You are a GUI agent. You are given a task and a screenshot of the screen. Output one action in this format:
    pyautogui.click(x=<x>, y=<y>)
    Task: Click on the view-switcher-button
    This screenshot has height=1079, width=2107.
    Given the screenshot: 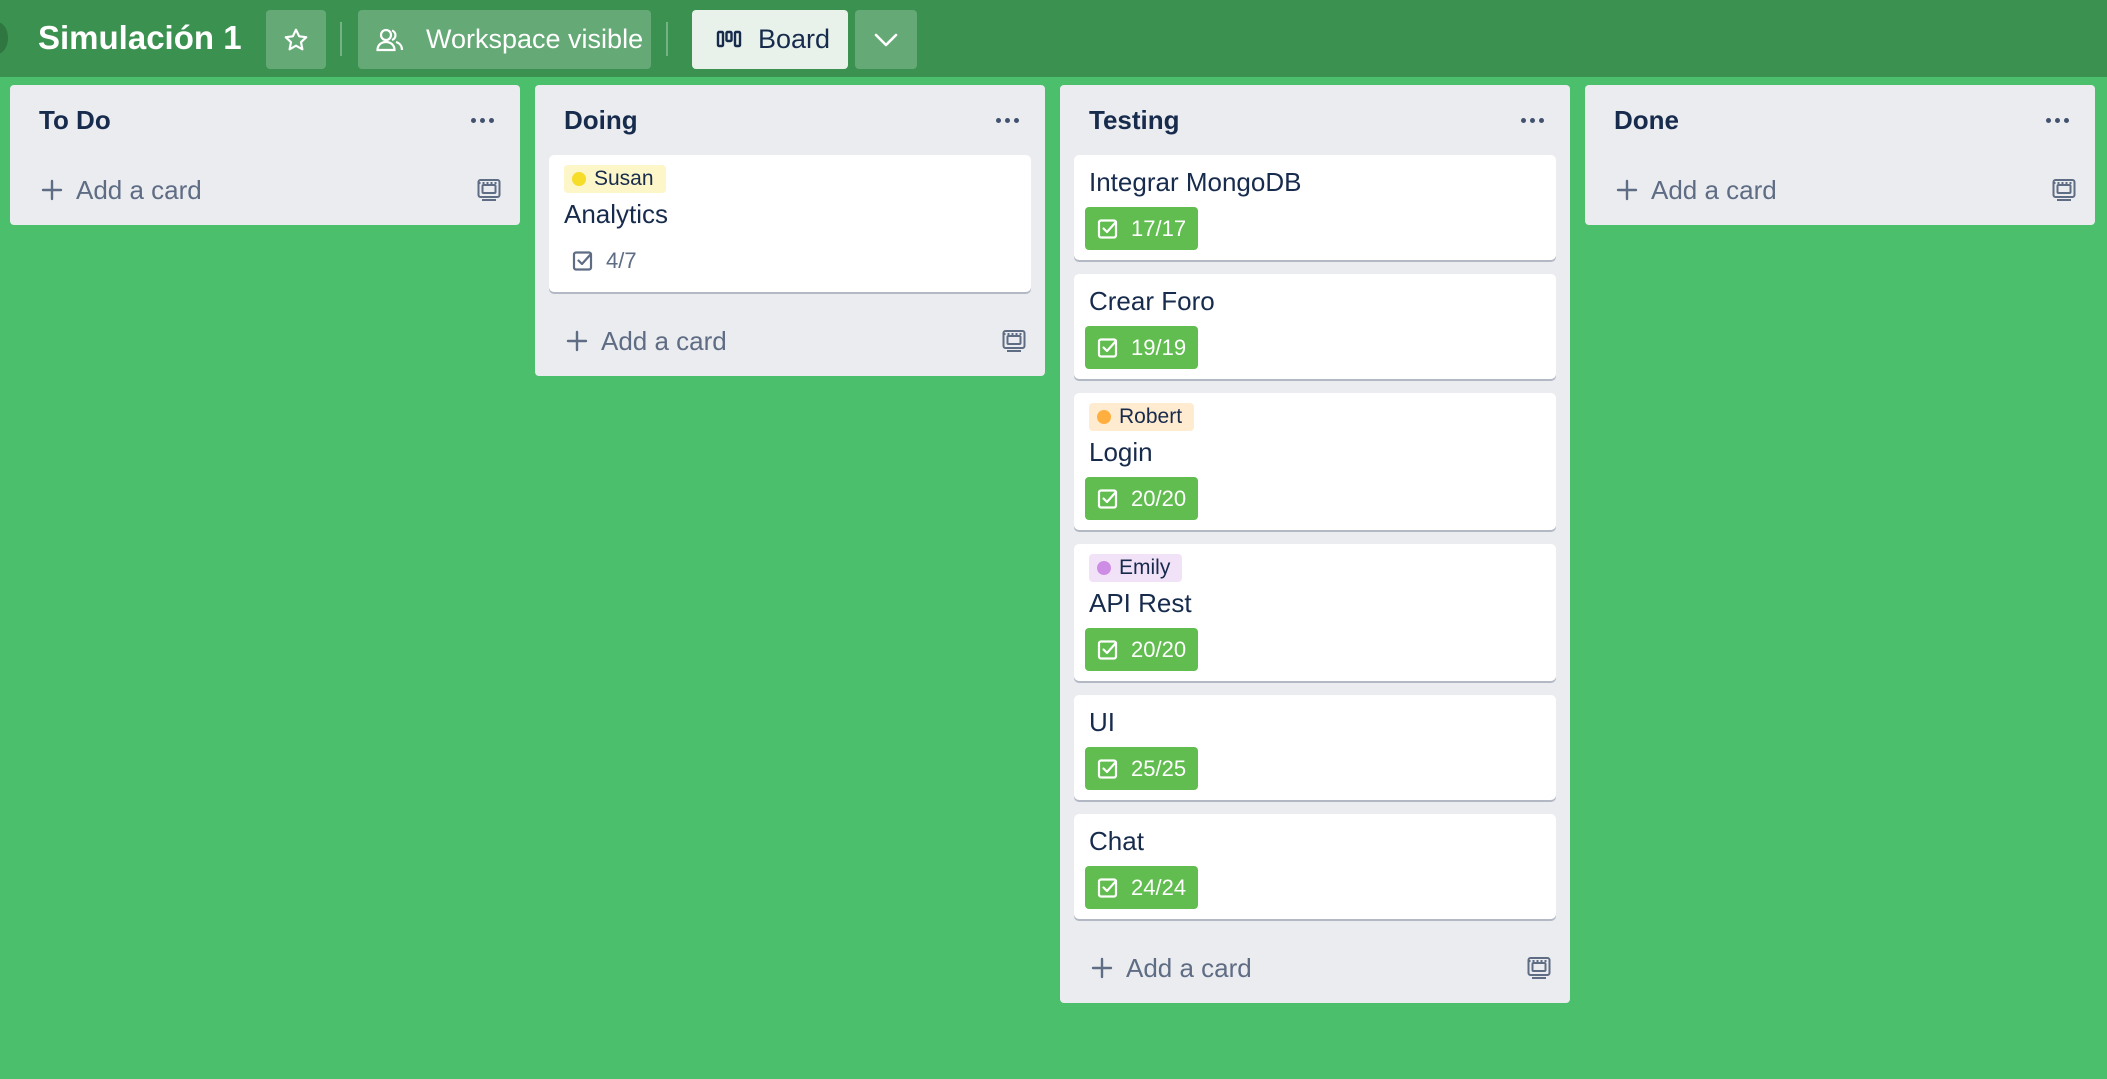 What is the action you would take?
    pyautogui.click(x=886, y=39)
    